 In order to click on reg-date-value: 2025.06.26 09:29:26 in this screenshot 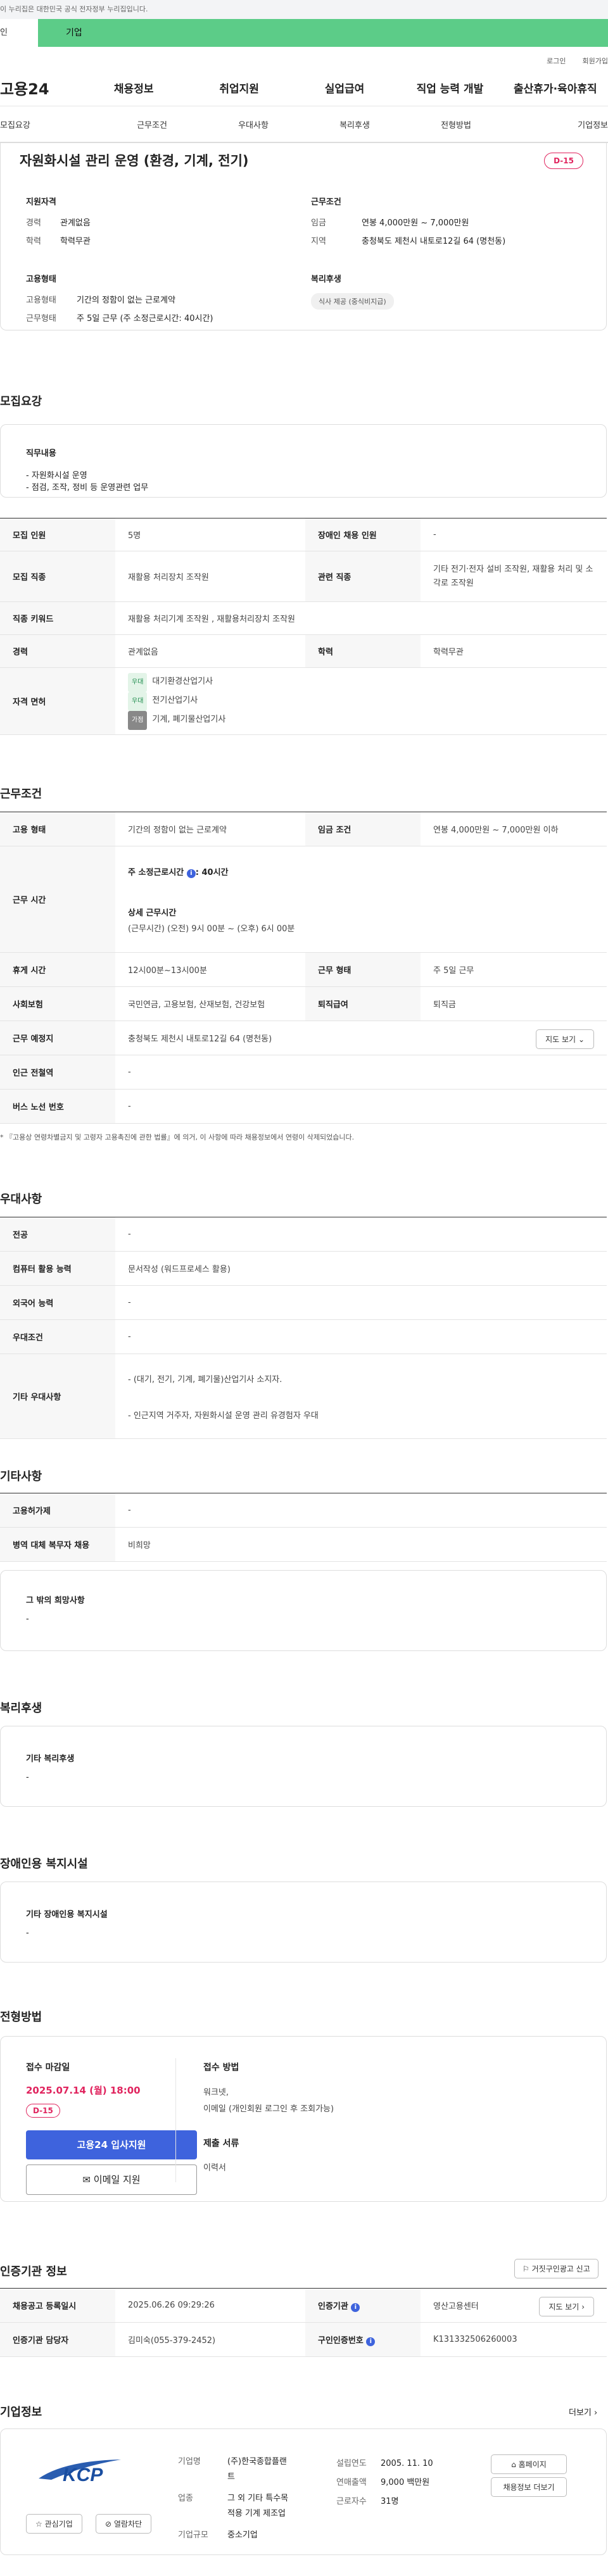, I will do `click(210, 2305)`.